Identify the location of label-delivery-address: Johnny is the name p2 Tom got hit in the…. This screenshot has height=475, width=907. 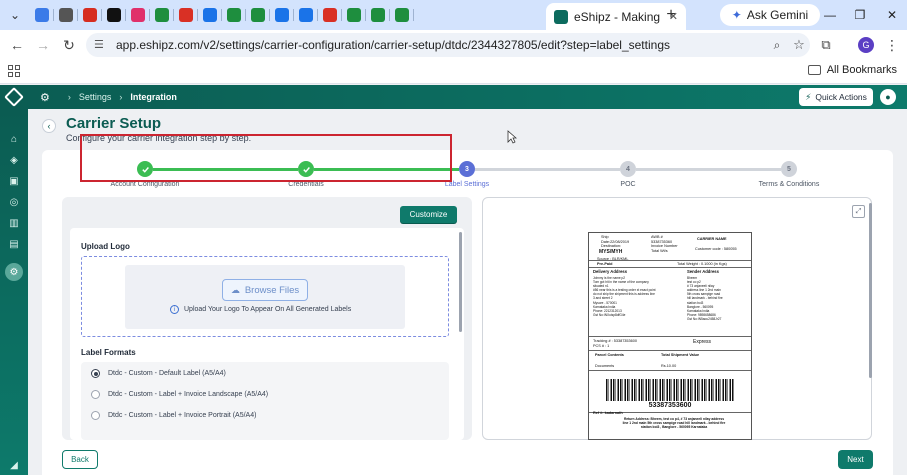
(624, 296).